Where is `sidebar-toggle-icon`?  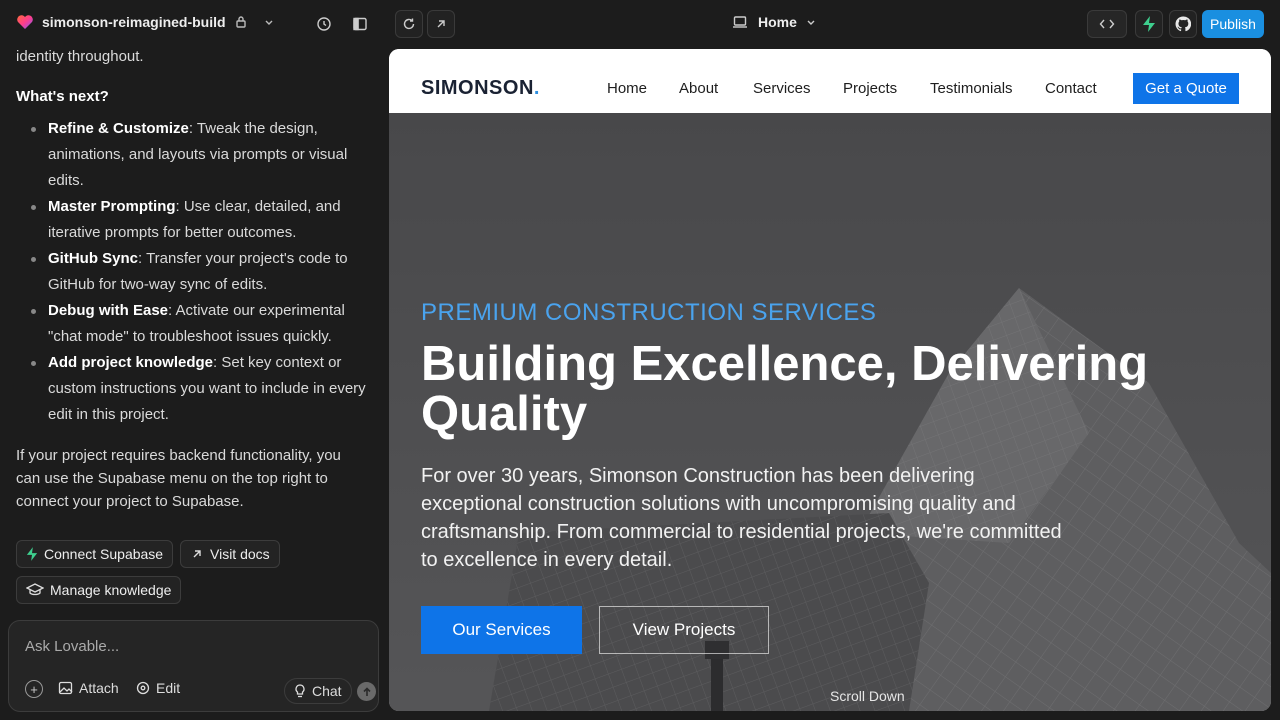 sidebar-toggle-icon is located at coordinates (360, 24).